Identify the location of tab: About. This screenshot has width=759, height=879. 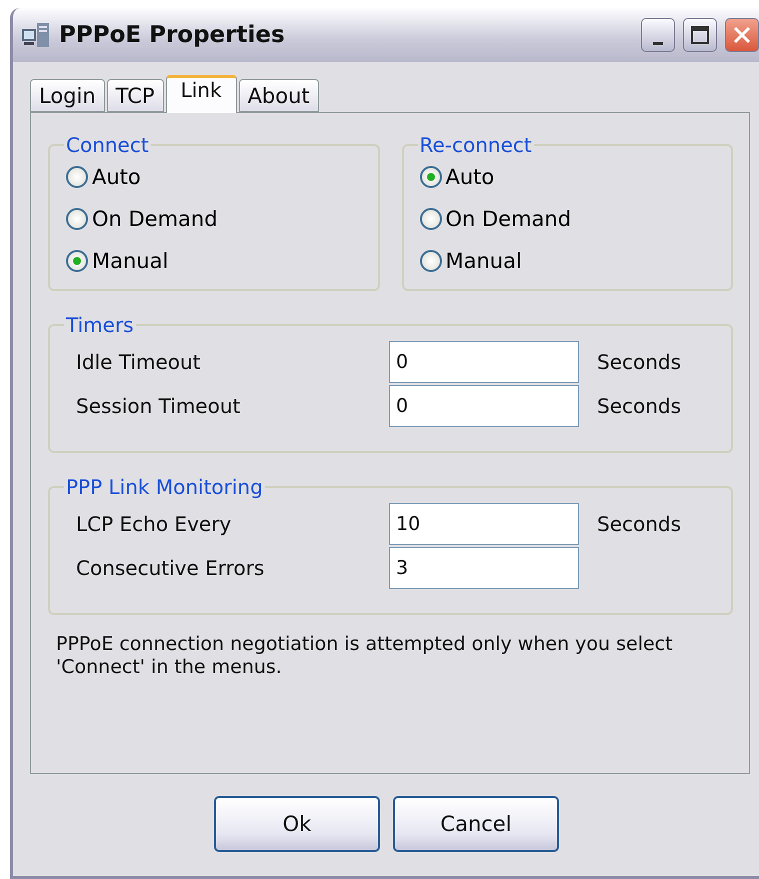
(278, 95).